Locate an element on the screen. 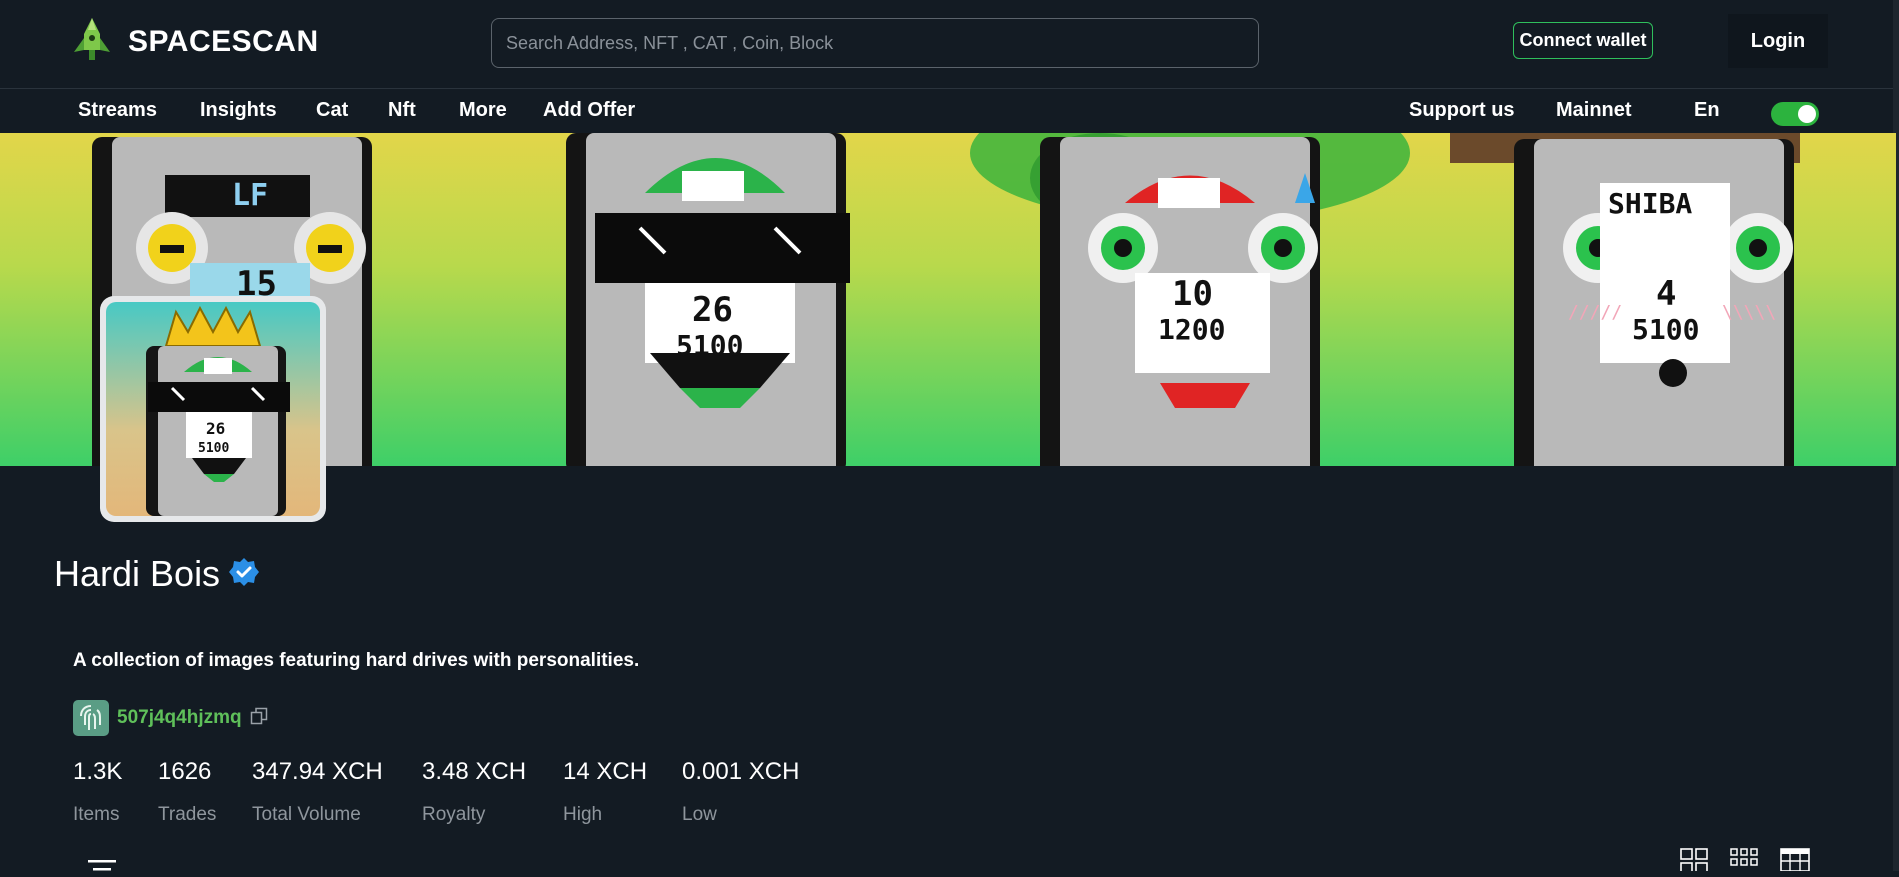 The height and width of the screenshot is (877, 1899). stat-items: 1.3K Items is located at coordinates (97, 792).